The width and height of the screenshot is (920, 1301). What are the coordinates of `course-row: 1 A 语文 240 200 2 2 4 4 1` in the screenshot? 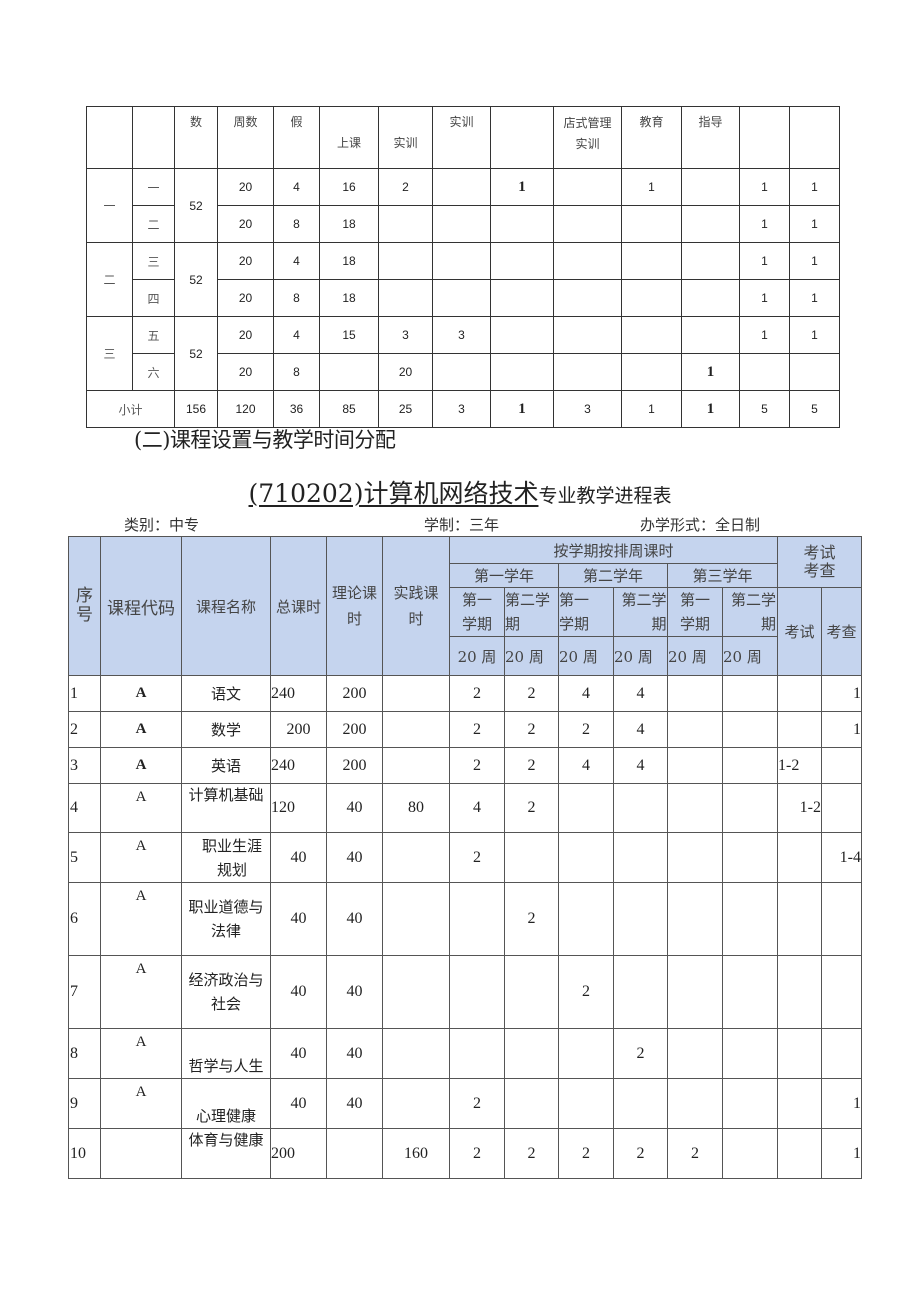 It's located at (465, 693).